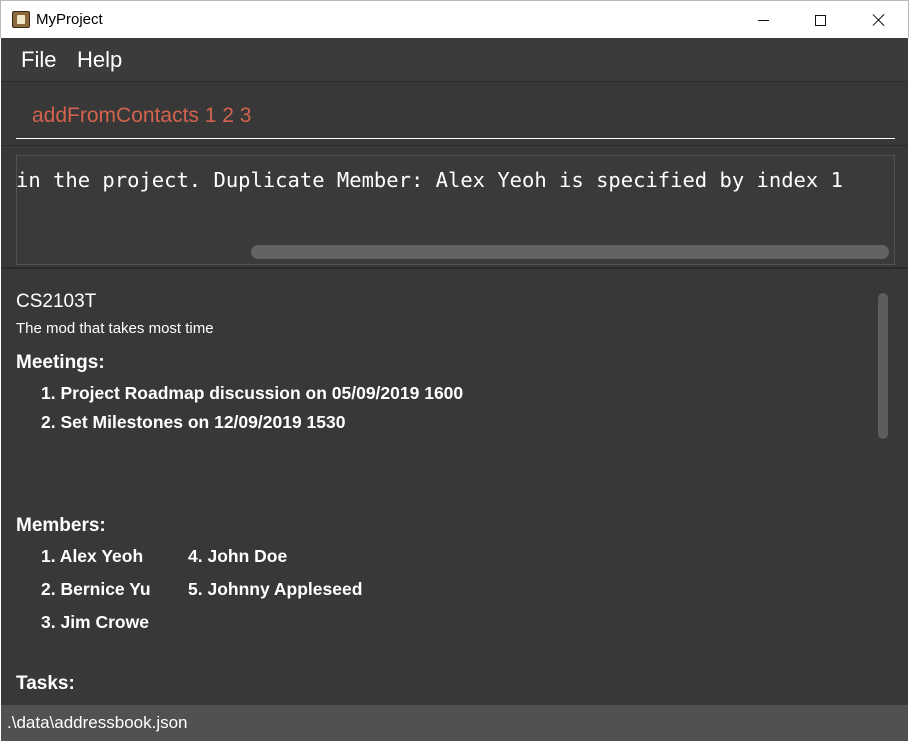  Describe the element at coordinates (454, 723) in the screenshot. I see `status-bar: .\data\addressbook.json` at that location.